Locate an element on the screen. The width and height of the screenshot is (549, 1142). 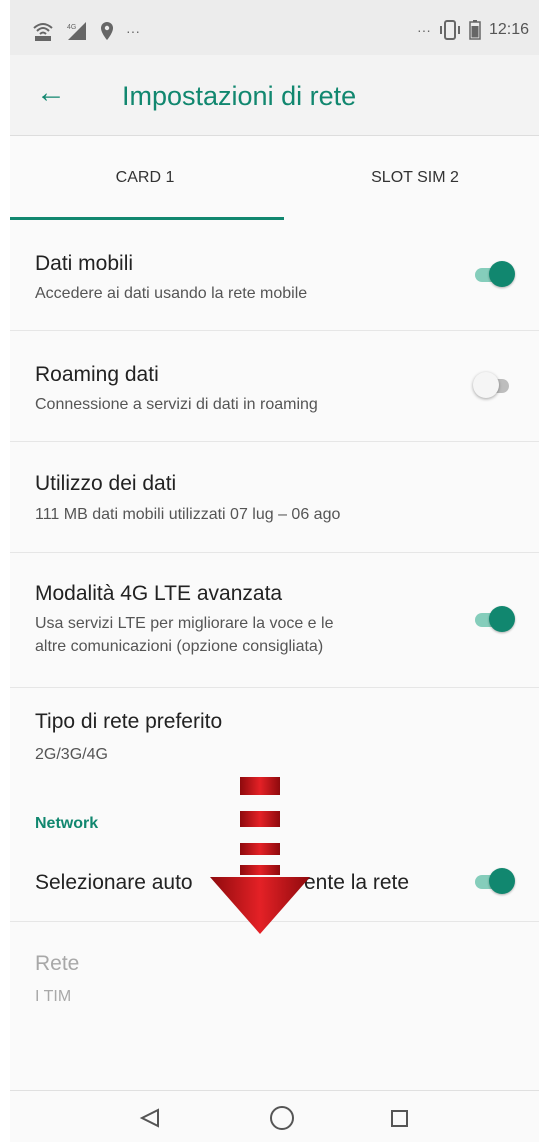
lte-toggle is located at coordinates (494, 619).